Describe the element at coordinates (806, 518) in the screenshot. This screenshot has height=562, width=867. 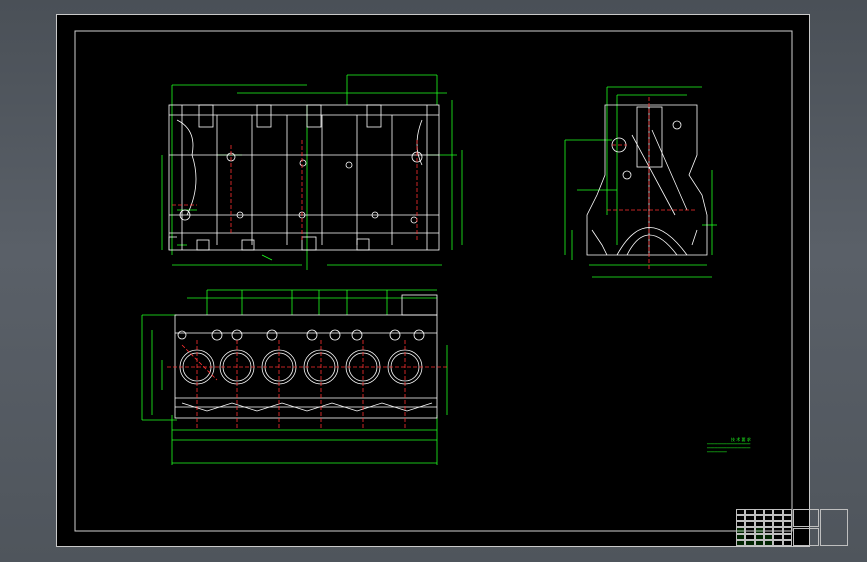
I see `title-block-part-name` at that location.